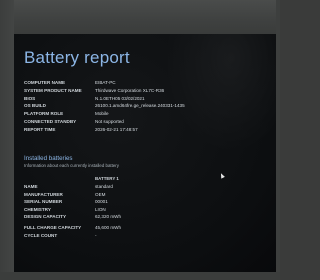  Describe the element at coordinates (44, 114) in the screenshot. I see `system-info-label: PLATFORM ROLE` at that location.